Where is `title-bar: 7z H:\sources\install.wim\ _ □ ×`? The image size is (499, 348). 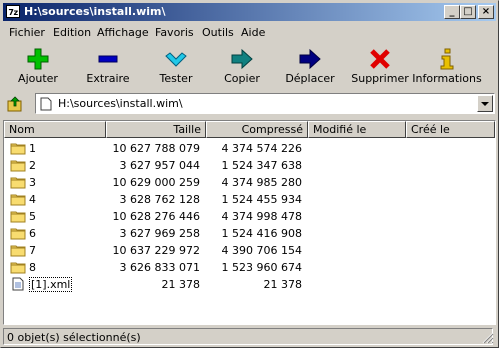
title-bar: 7z H:\sources\install.wim\ _ □ × is located at coordinates (249, 12).